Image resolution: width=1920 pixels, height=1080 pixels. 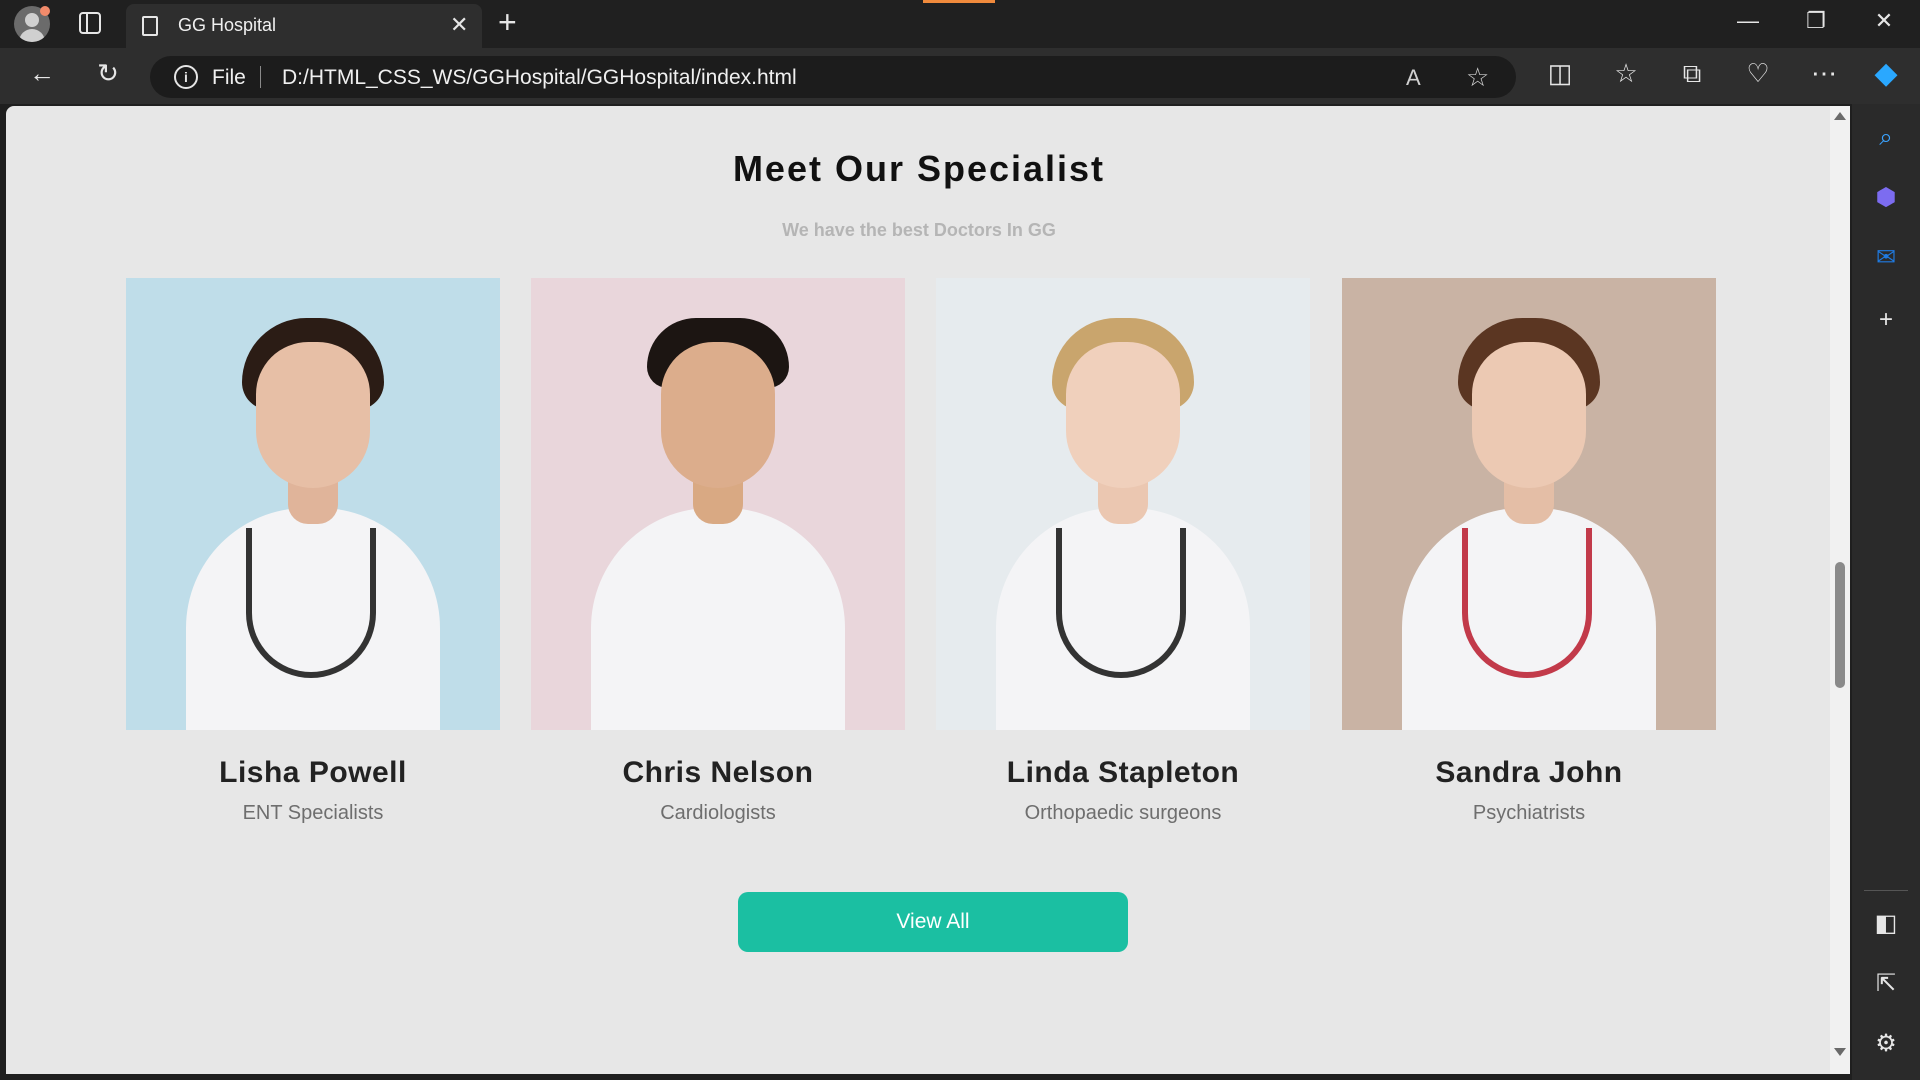 I want to click on scrollbar-thumb, so click(x=1840, y=625).